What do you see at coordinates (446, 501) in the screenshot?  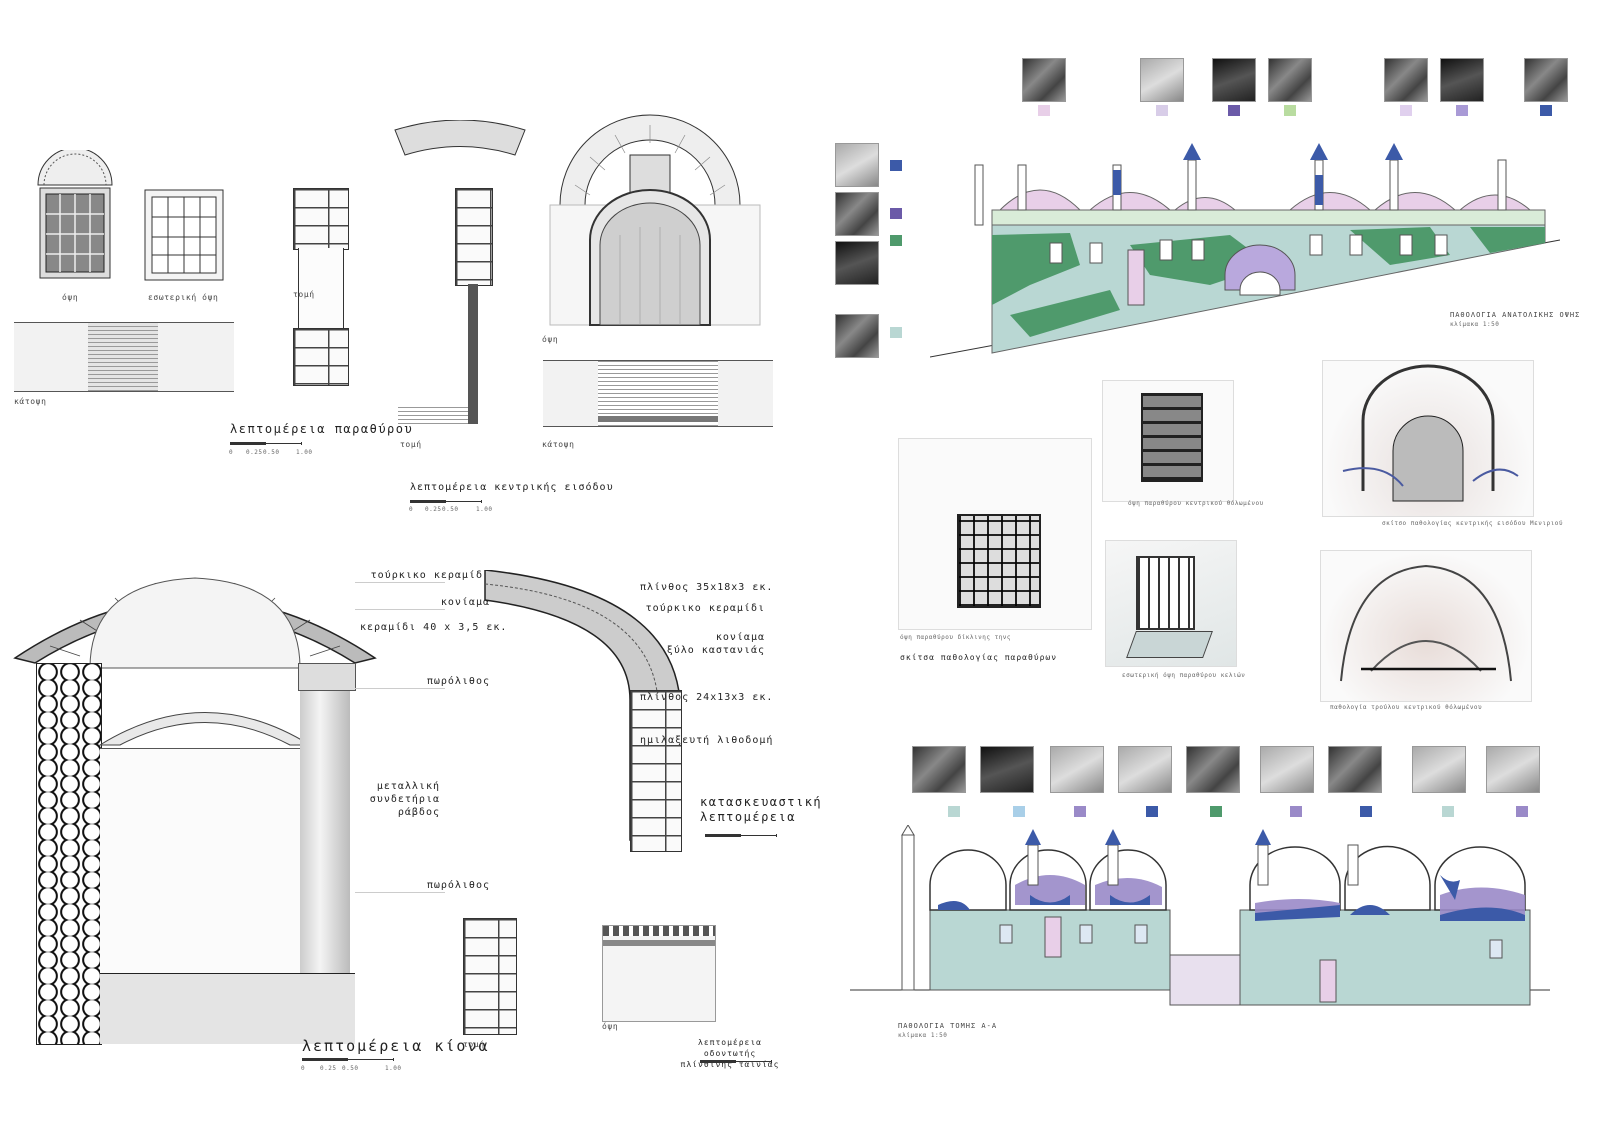 I see `entrance-scale-bar` at bounding box center [446, 501].